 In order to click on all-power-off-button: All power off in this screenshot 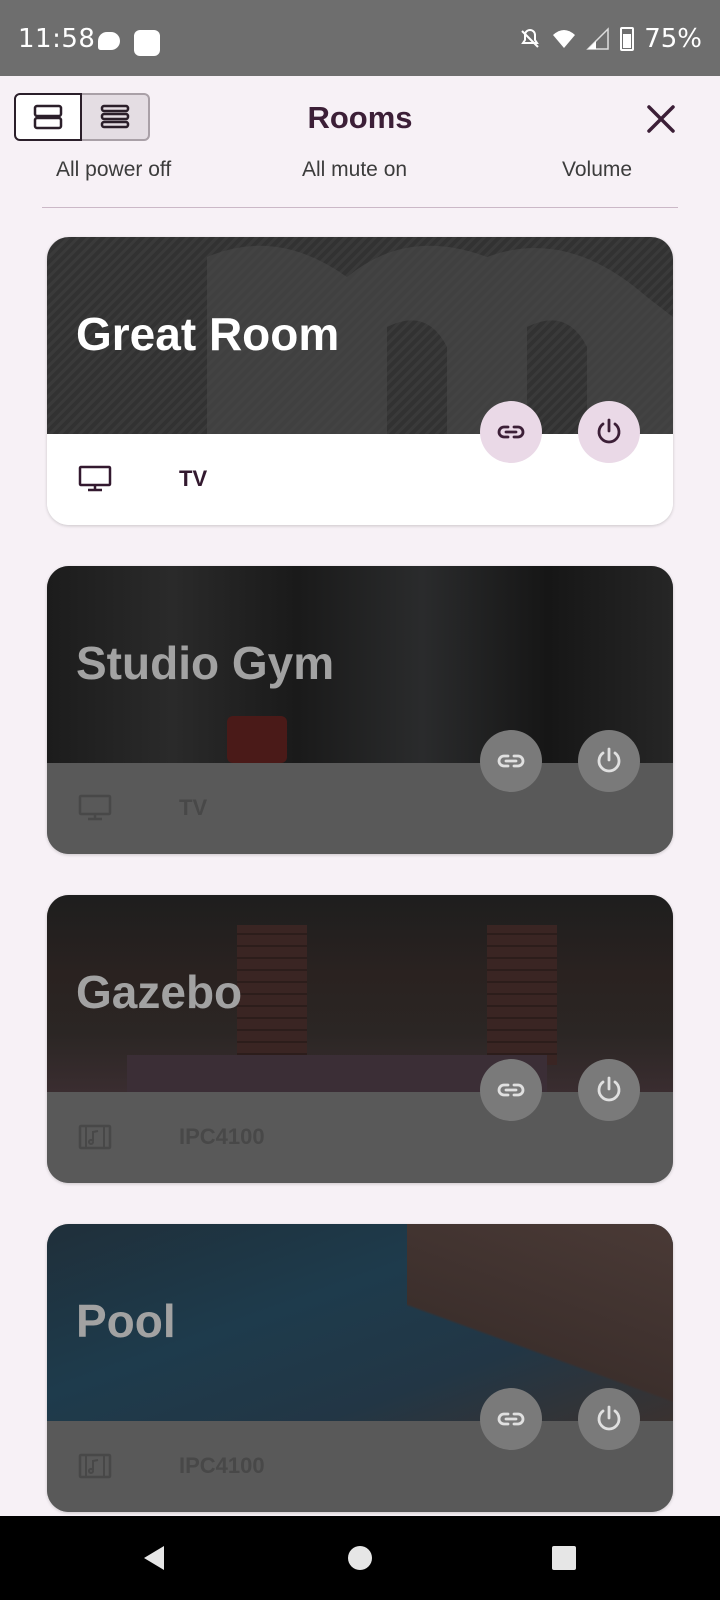, I will do `click(113, 170)`.